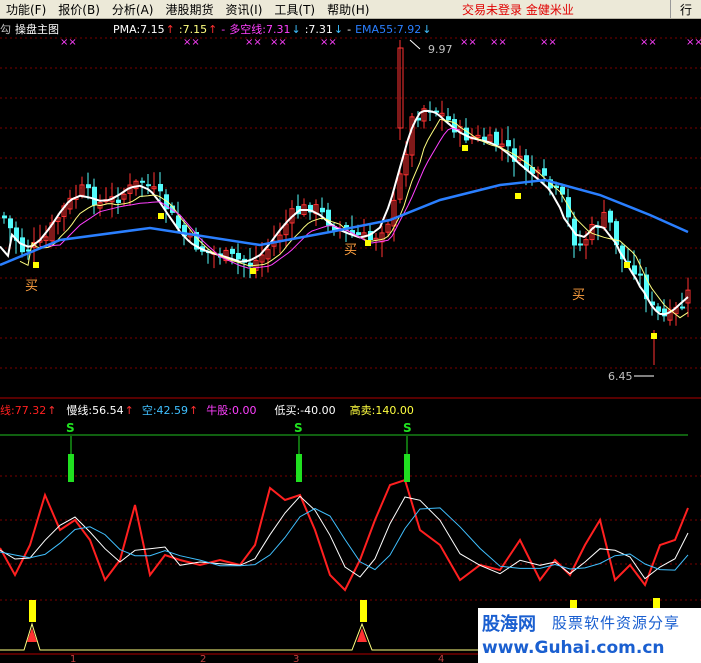 The width and height of the screenshot is (701, 663). What do you see at coordinates (589, 635) in the screenshot?
I see `watermark: 股海网 股票软件资源分享 www.Guhai.com.cn` at bounding box center [589, 635].